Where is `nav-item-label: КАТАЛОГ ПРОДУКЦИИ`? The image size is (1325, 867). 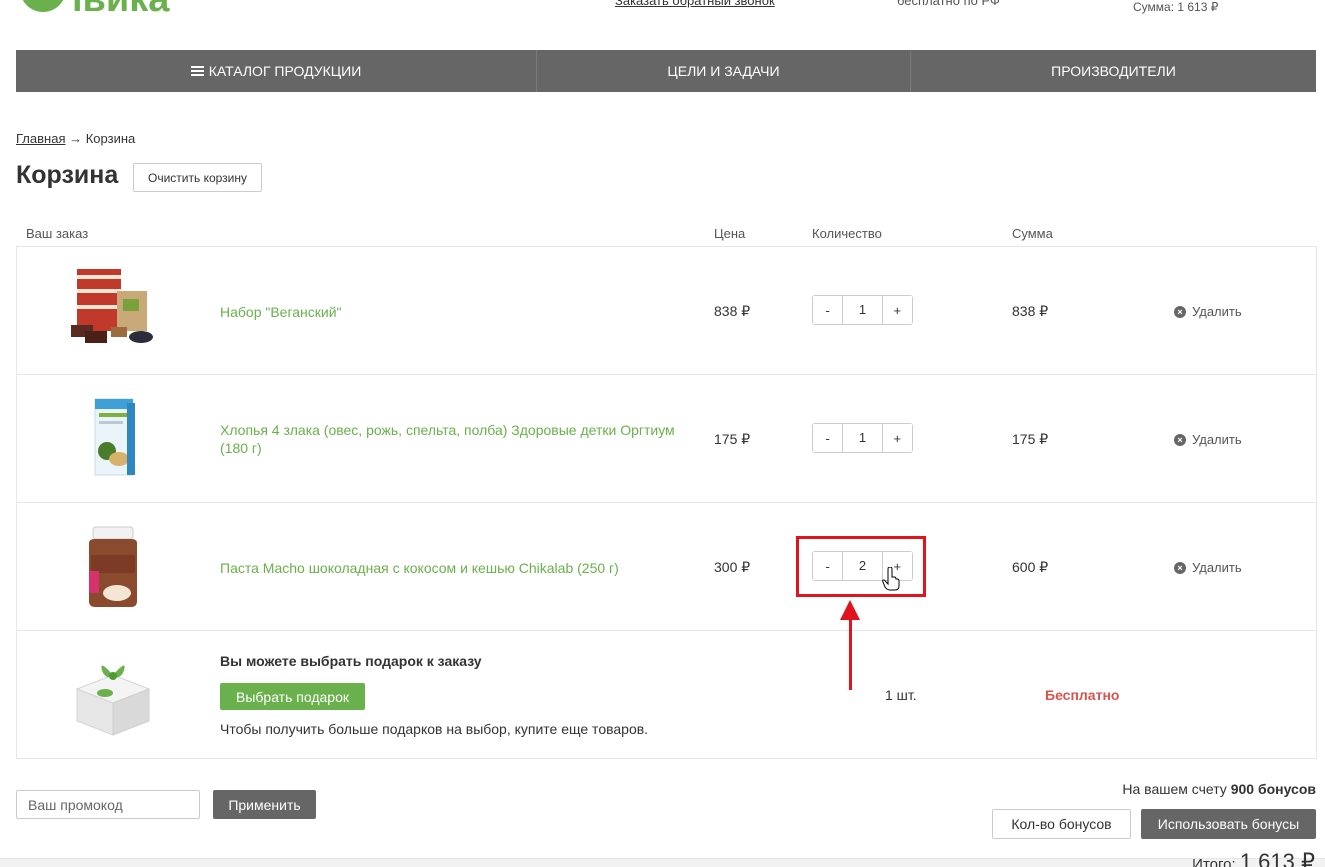 nav-item-label: КАТАЛОГ ПРОДУКЦИИ is located at coordinates (285, 71).